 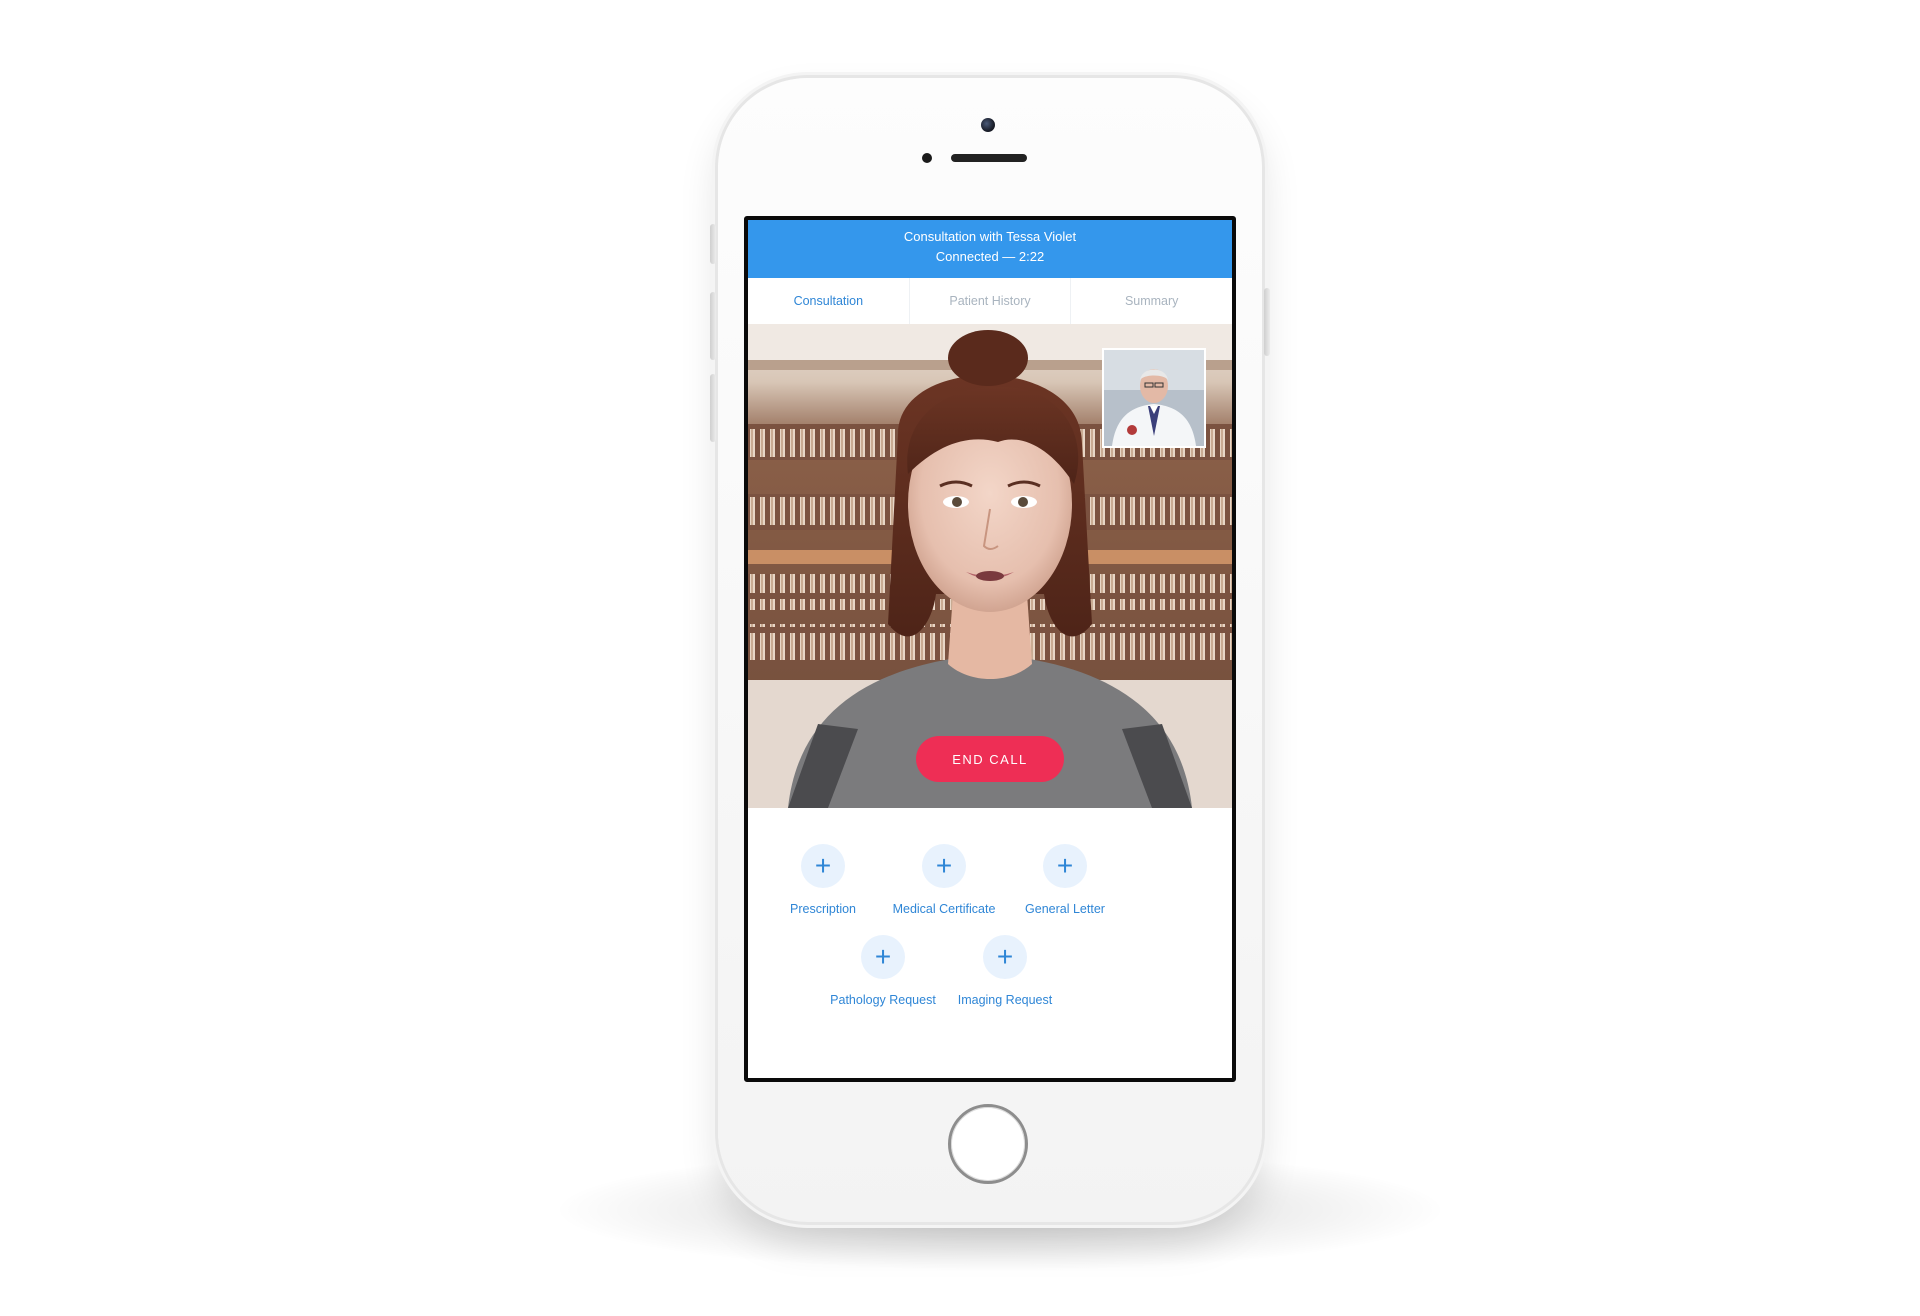 What do you see at coordinates (990, 566) in the screenshot?
I see `patient-video-feed: END CALL` at bounding box center [990, 566].